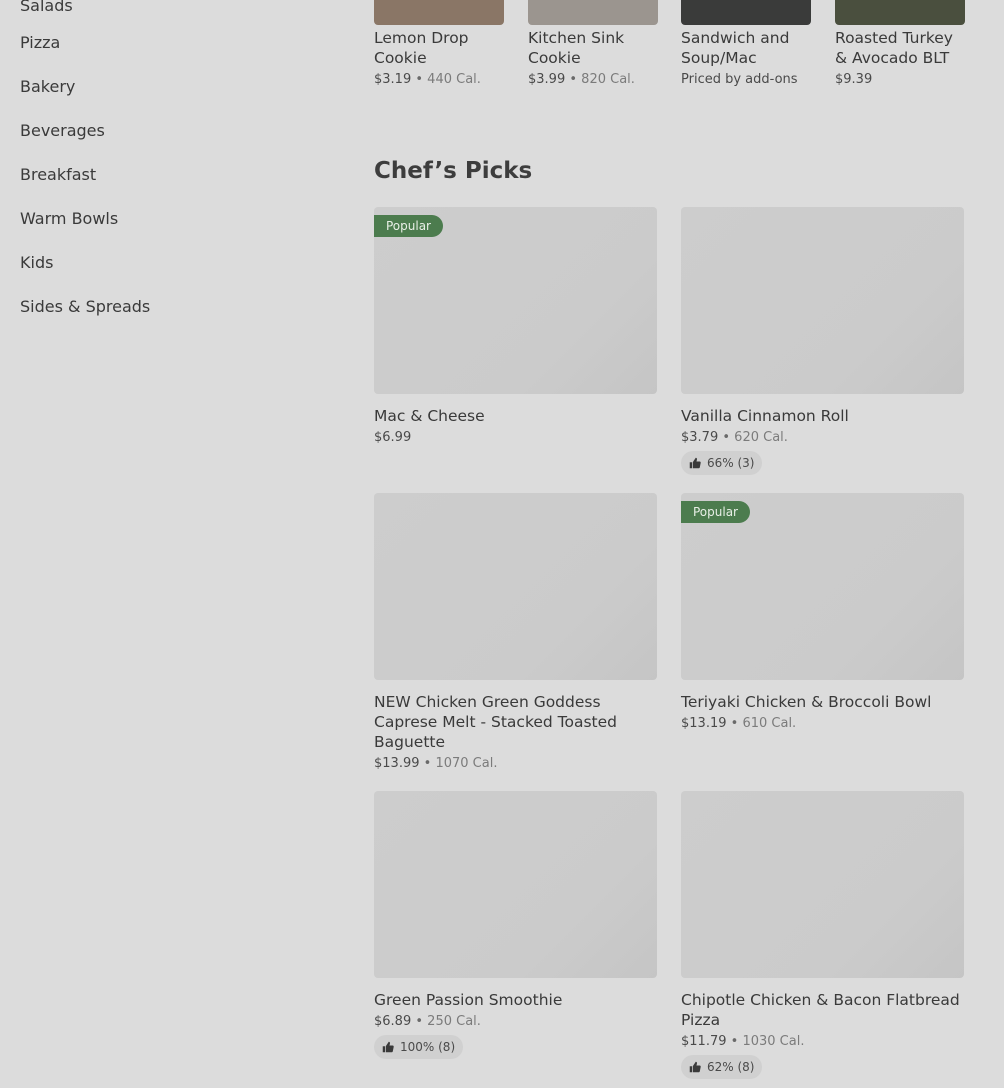 Image resolution: width=1004 pixels, height=1088 pixels. I want to click on item-price-note: Priced by add-ons, so click(739, 79).